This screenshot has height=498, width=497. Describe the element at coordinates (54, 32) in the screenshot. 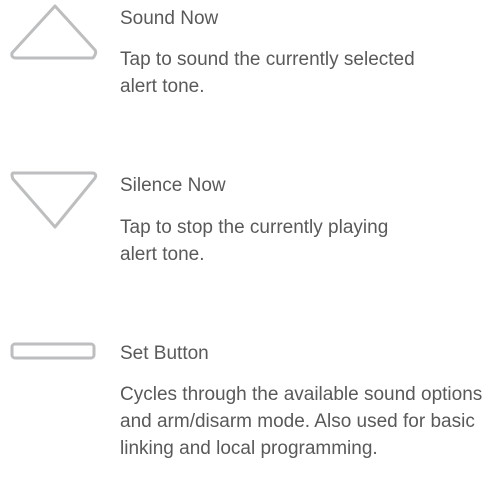

I see `triangle-up-icon` at that location.